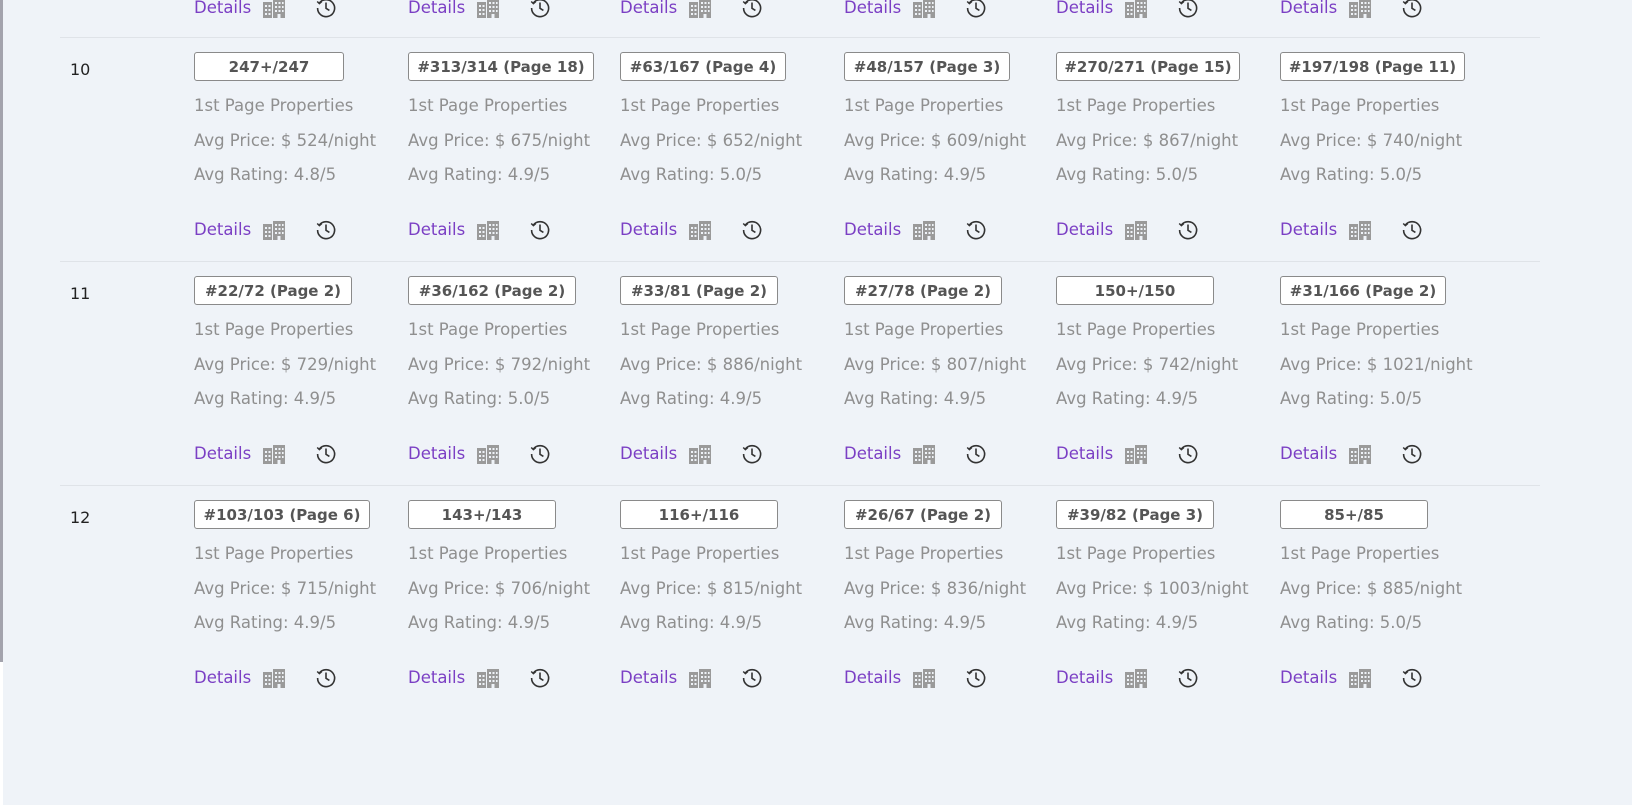  I want to click on avg-price: Avg Price: $ 885/night, so click(1371, 588).